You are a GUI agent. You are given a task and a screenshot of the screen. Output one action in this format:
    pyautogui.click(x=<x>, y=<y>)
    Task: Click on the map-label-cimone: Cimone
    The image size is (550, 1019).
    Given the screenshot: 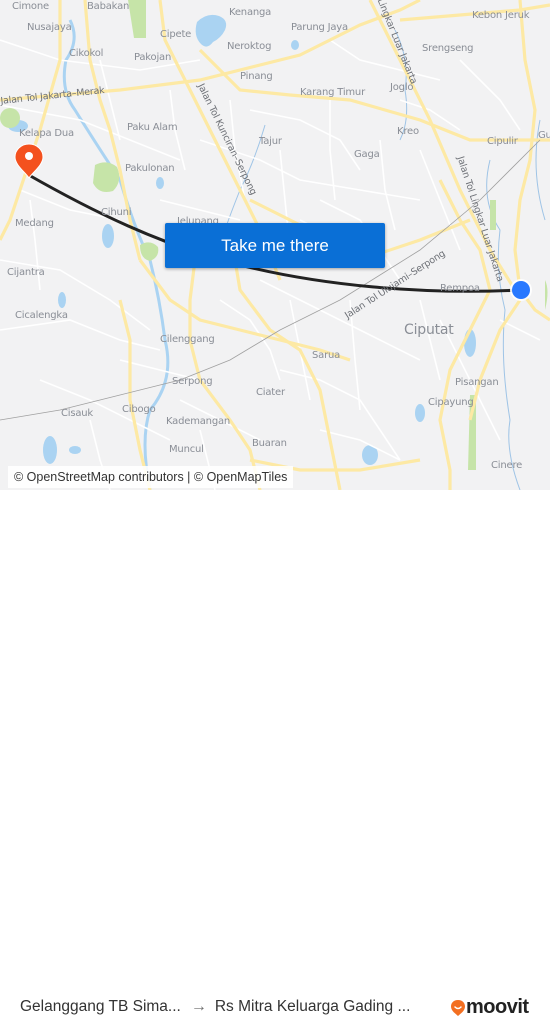 What is the action you would take?
    pyautogui.click(x=30, y=6)
    